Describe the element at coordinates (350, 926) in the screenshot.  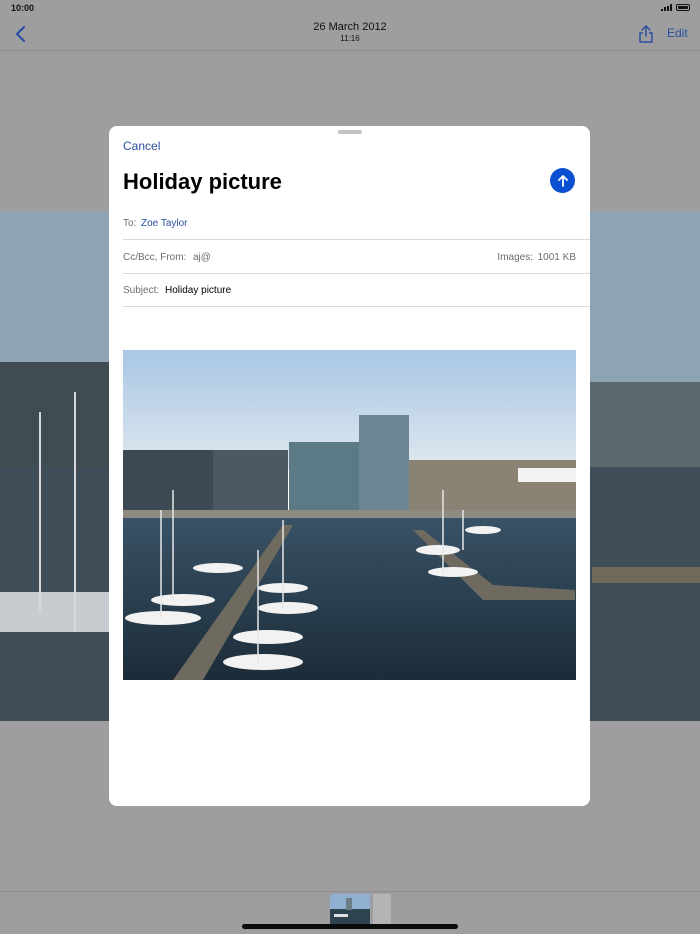
I see `home-indicator` at that location.